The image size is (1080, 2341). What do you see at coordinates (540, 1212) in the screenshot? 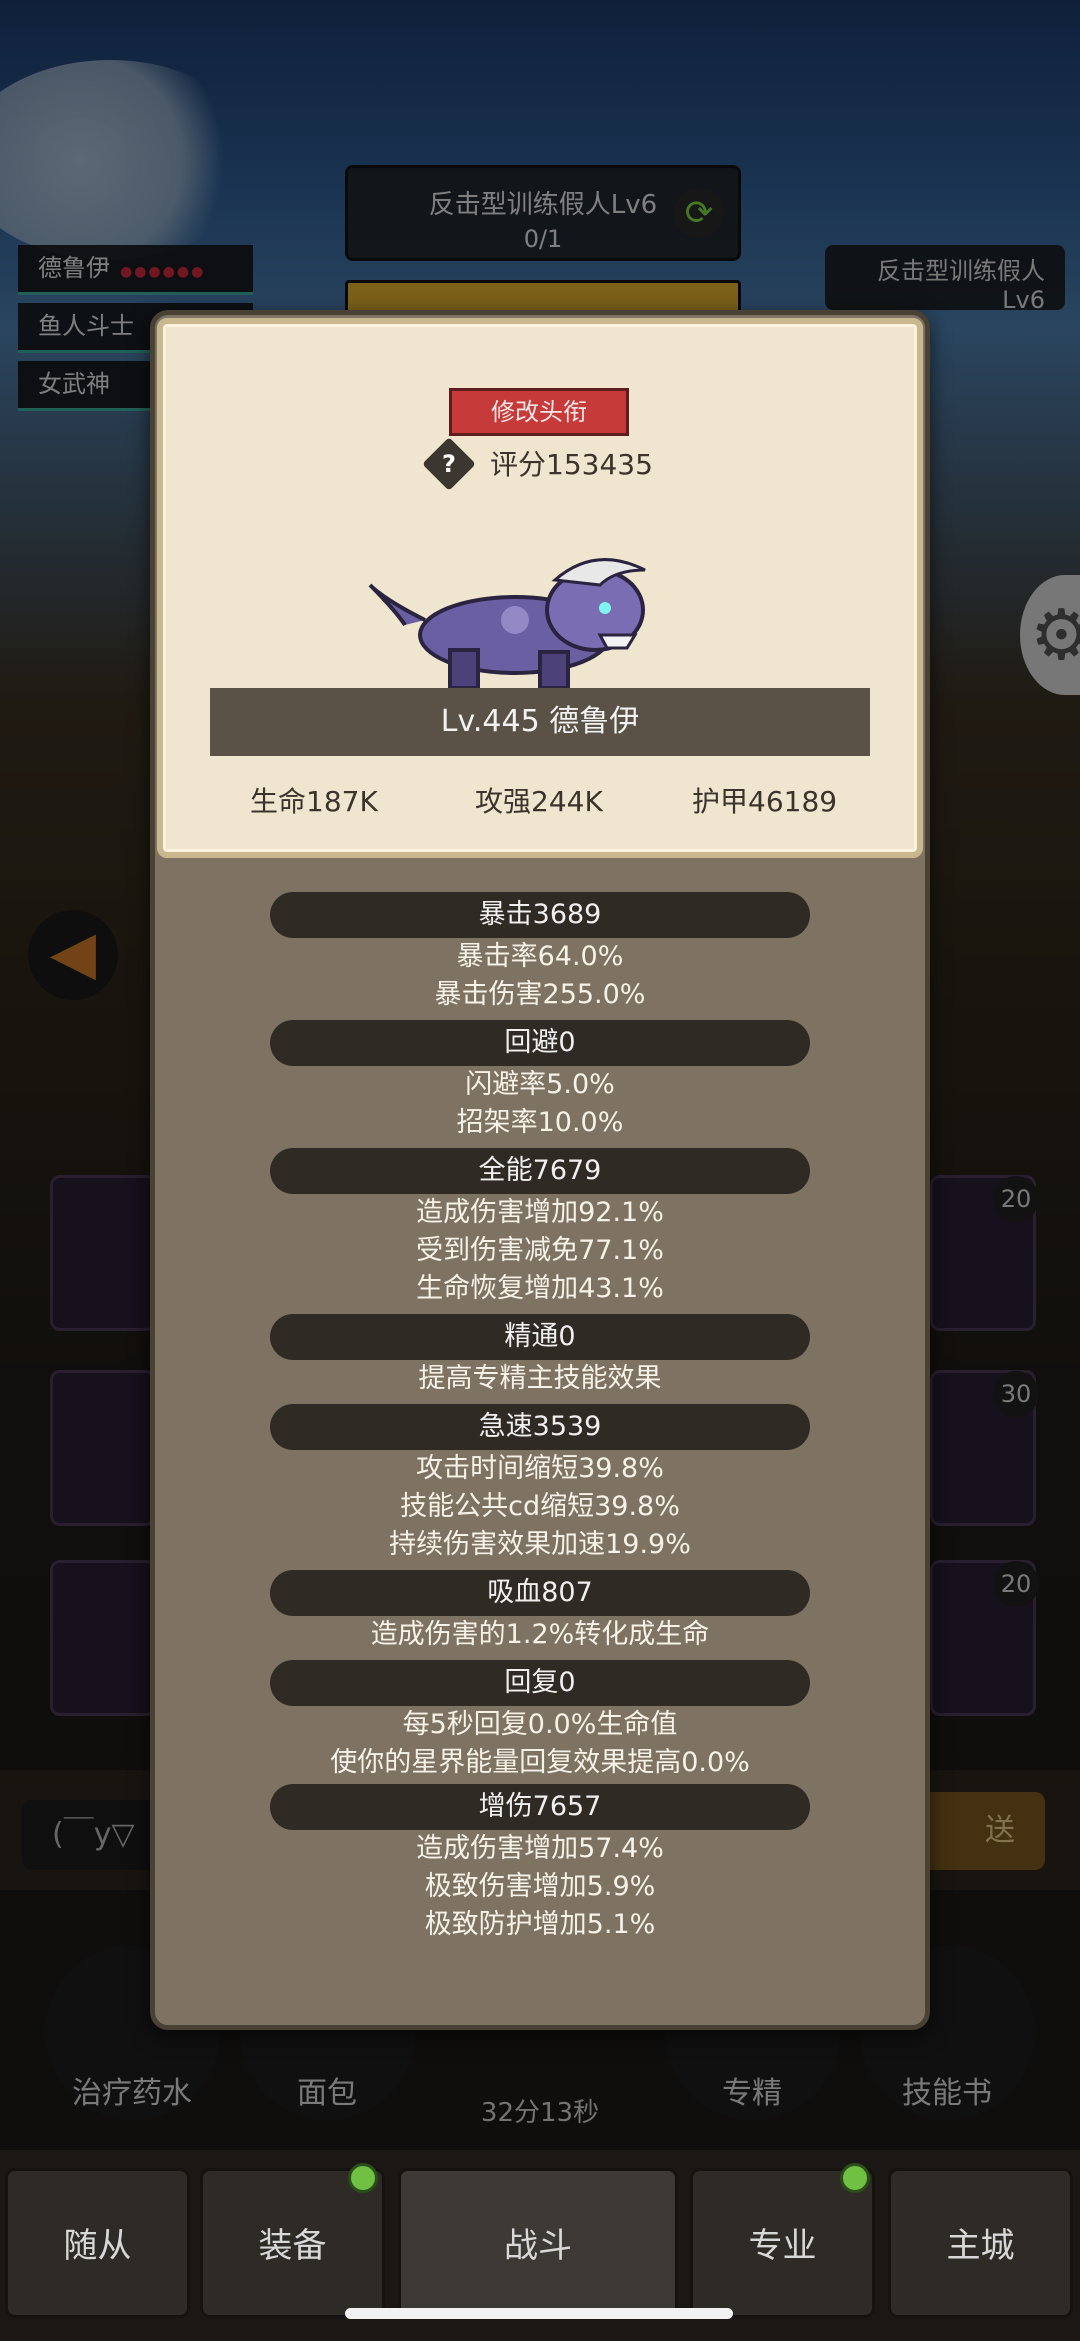
I see `stat-line: 造成伤害增加92.1%` at bounding box center [540, 1212].